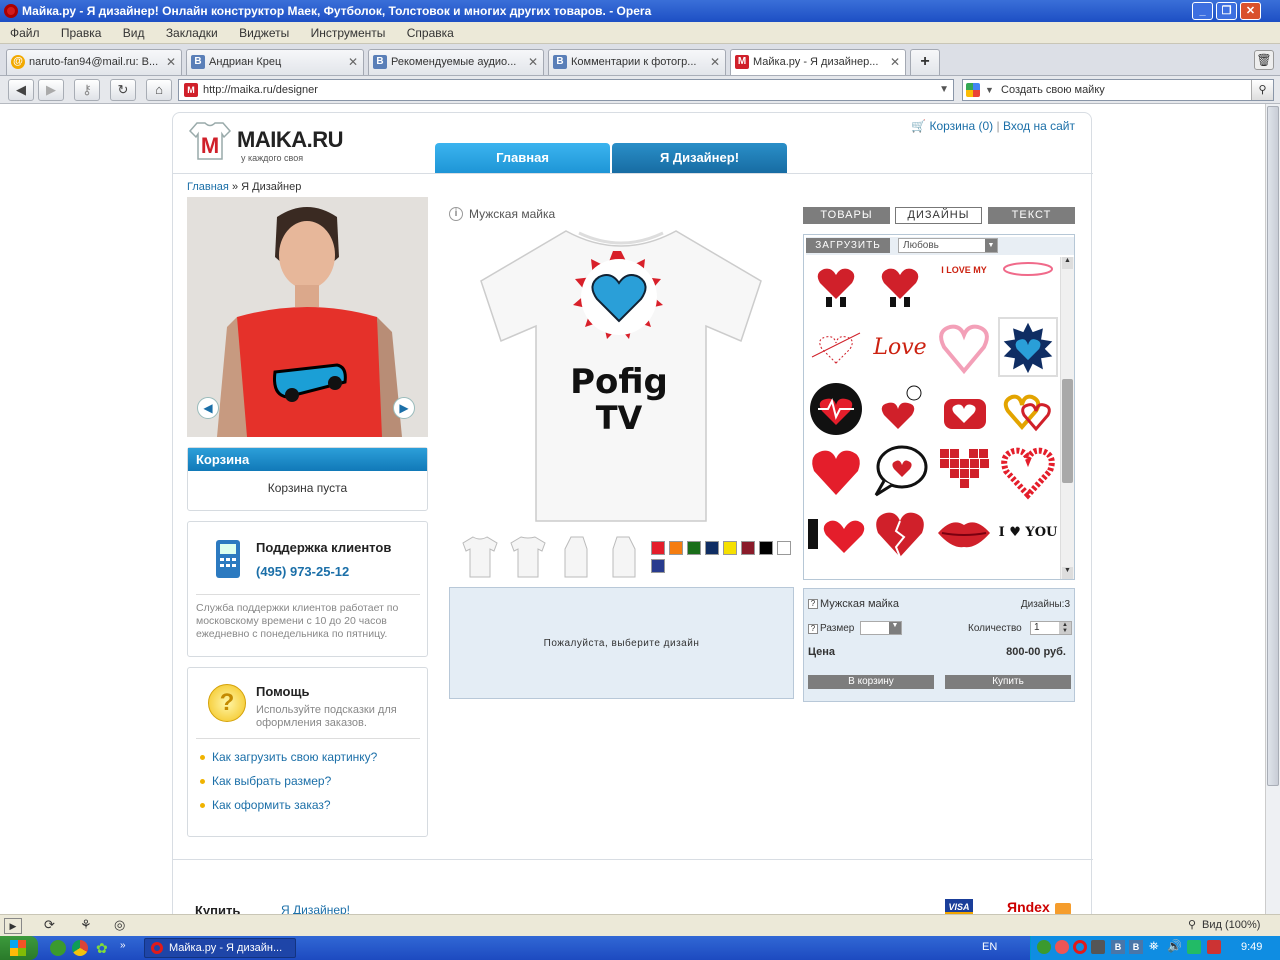 The width and height of the screenshot is (1280, 960). What do you see at coordinates (1264, 60) in the screenshot?
I see `trash-icon: 🗑` at bounding box center [1264, 60].